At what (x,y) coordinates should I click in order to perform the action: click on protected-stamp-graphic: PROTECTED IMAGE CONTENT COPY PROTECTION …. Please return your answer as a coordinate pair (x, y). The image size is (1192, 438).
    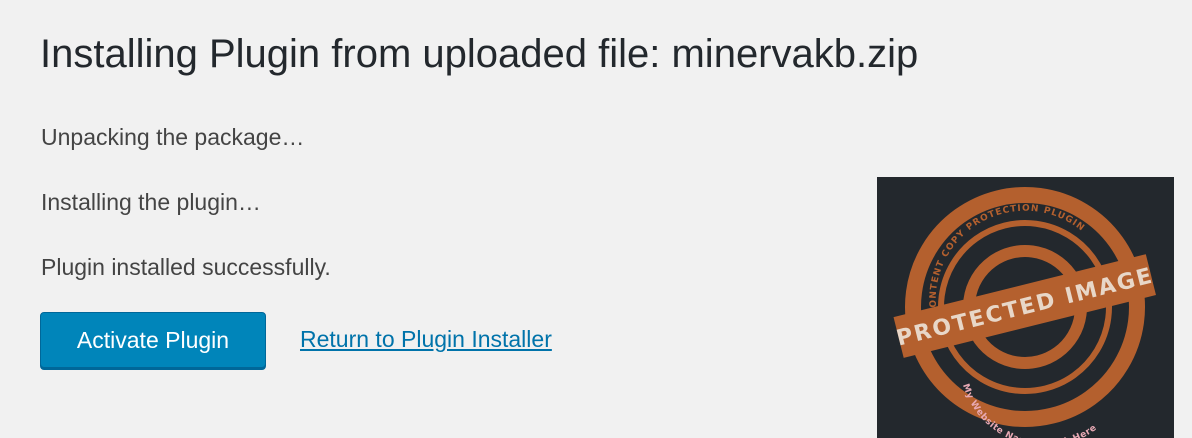
    Looking at the image, I should click on (1024, 312).